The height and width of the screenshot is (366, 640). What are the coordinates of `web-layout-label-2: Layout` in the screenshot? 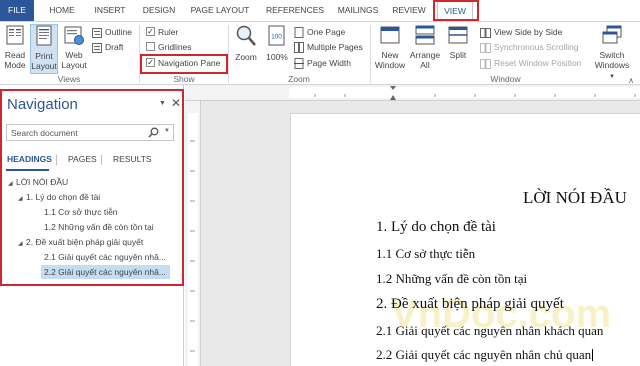 It's located at (74, 65).